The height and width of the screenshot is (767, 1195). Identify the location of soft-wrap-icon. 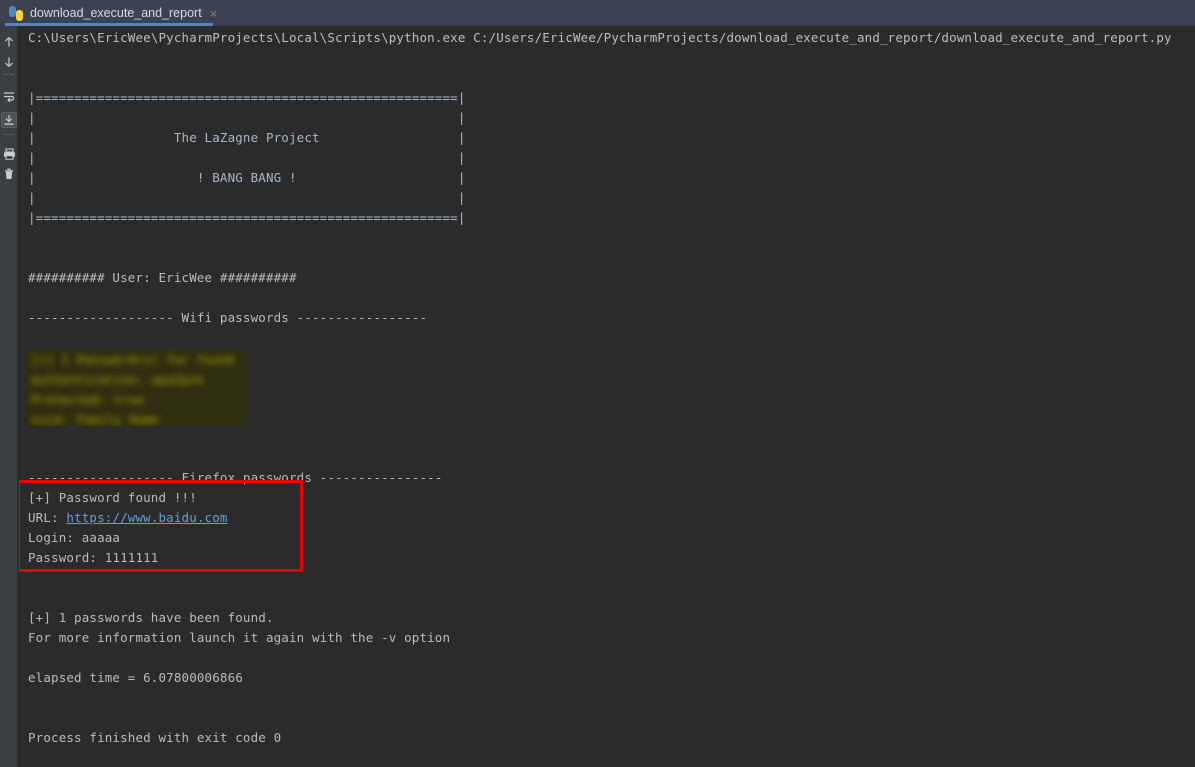
(9, 96).